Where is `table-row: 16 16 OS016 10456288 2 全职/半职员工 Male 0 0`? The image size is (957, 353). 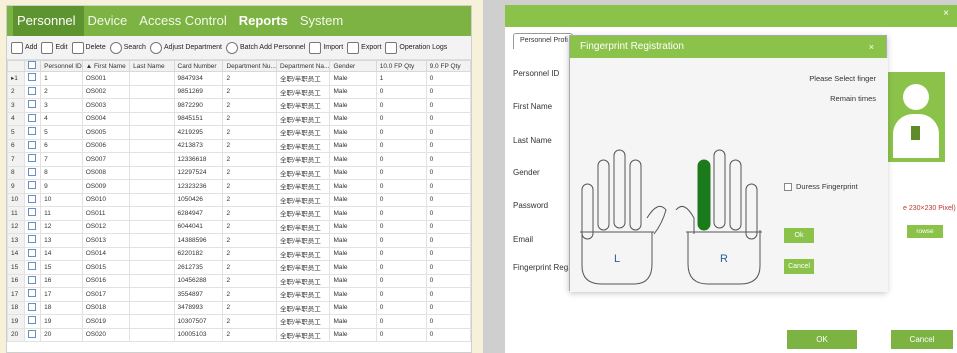 table-row: 16 16 OS016 10456288 2 全职/半职员工 Male 0 0 is located at coordinates (239, 280).